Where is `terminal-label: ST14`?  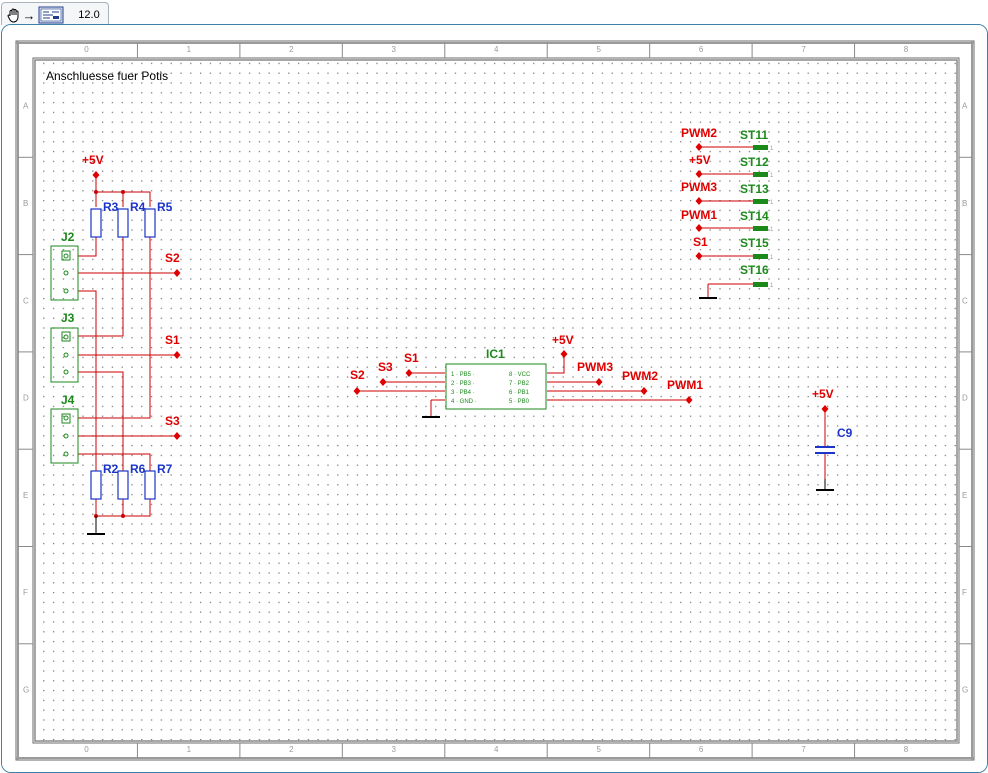
terminal-label: ST14 is located at coordinates (754, 216).